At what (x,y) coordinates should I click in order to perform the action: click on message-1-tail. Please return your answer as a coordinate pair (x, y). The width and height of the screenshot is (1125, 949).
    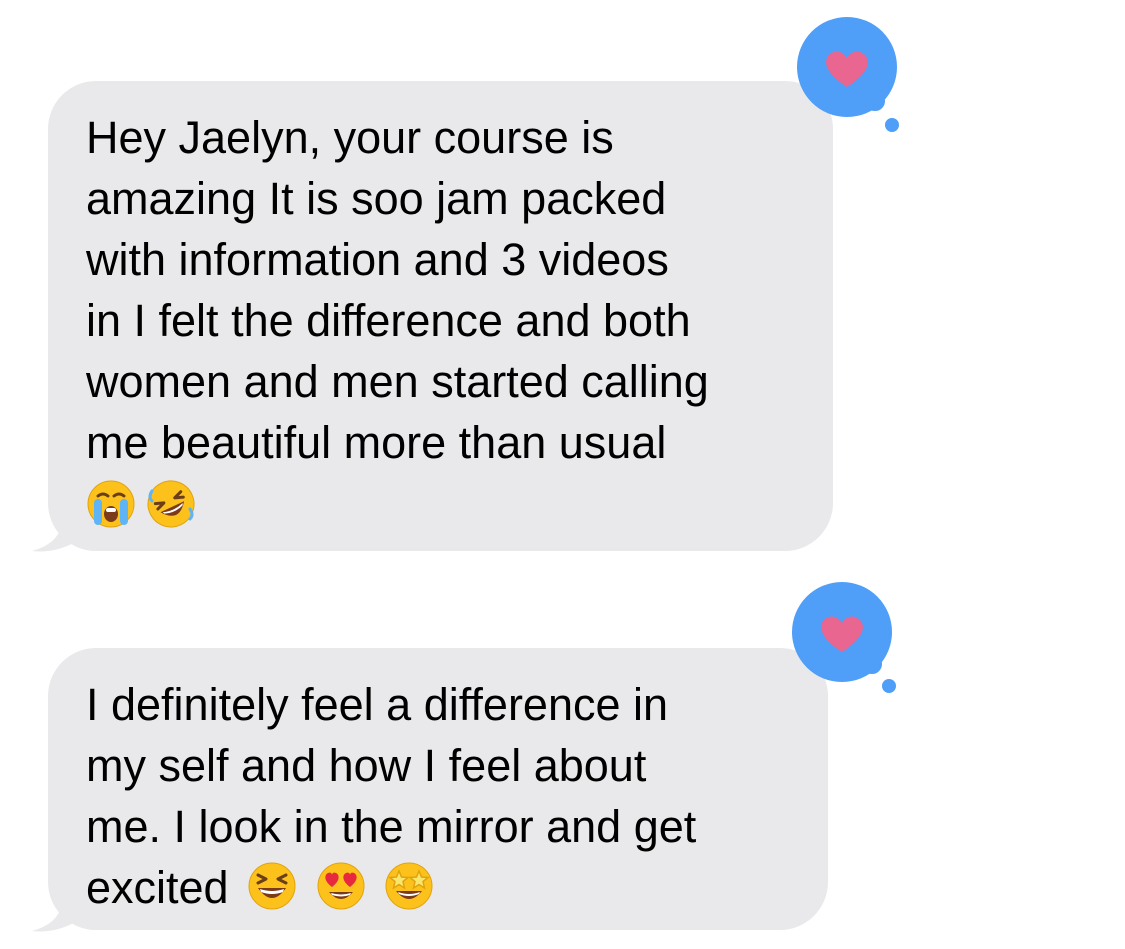
    Looking at the image, I should click on (57, 526).